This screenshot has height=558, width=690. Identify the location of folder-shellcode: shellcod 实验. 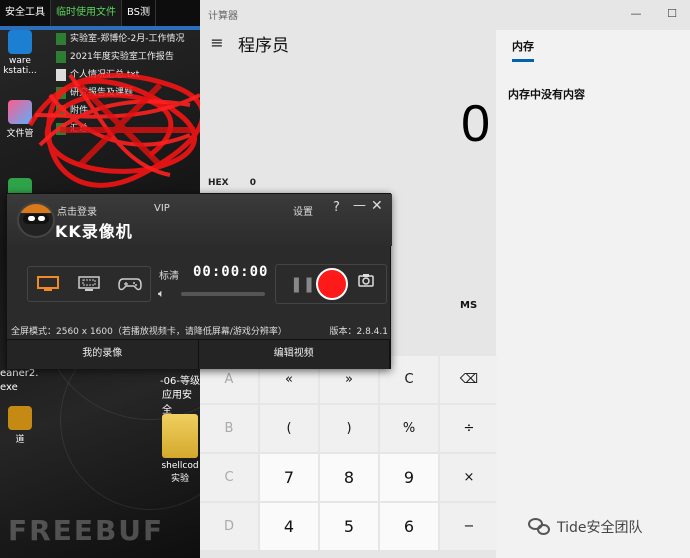
(180, 449).